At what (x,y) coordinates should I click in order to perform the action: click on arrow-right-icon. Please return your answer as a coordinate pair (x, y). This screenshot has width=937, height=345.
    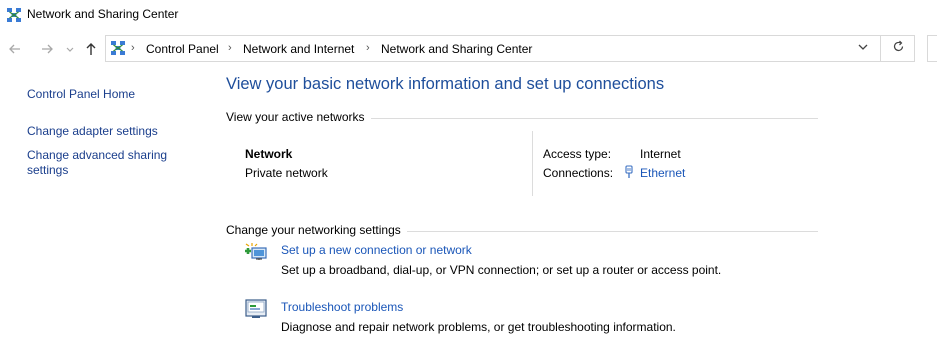
    Looking at the image, I should click on (47, 49).